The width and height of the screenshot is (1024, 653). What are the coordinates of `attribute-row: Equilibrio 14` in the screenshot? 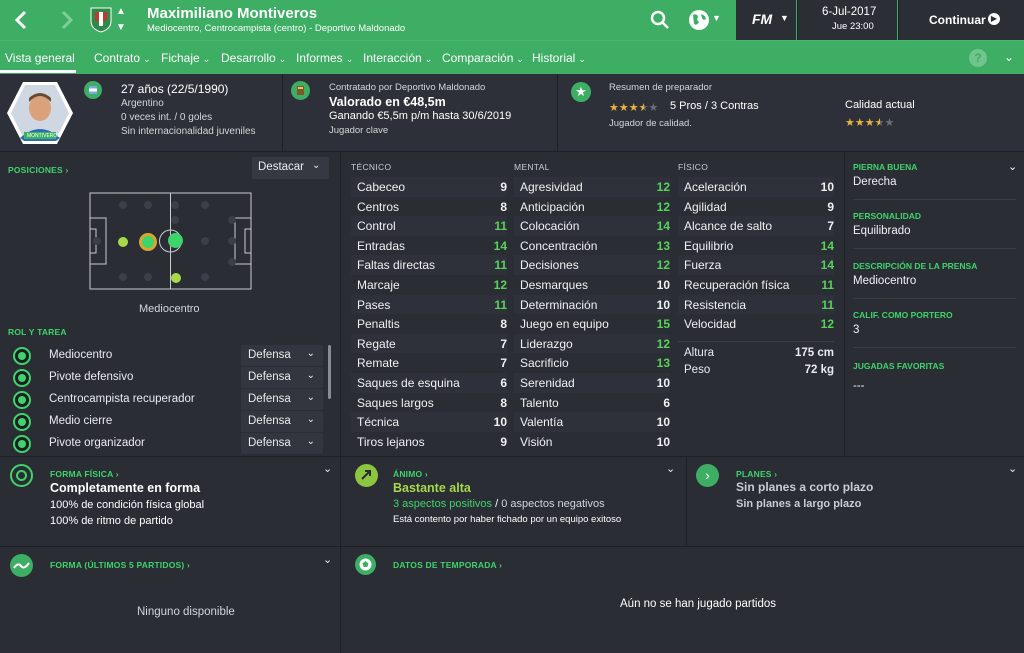 It's located at (756, 246).